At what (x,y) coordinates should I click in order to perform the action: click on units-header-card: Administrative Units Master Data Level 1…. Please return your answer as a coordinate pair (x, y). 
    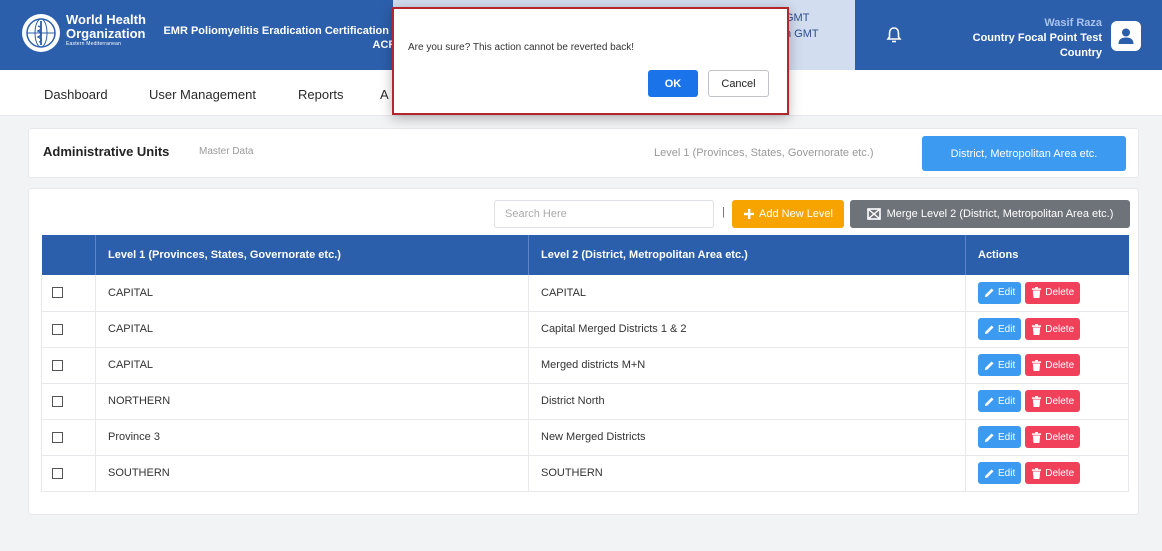
    Looking at the image, I should click on (583, 153).